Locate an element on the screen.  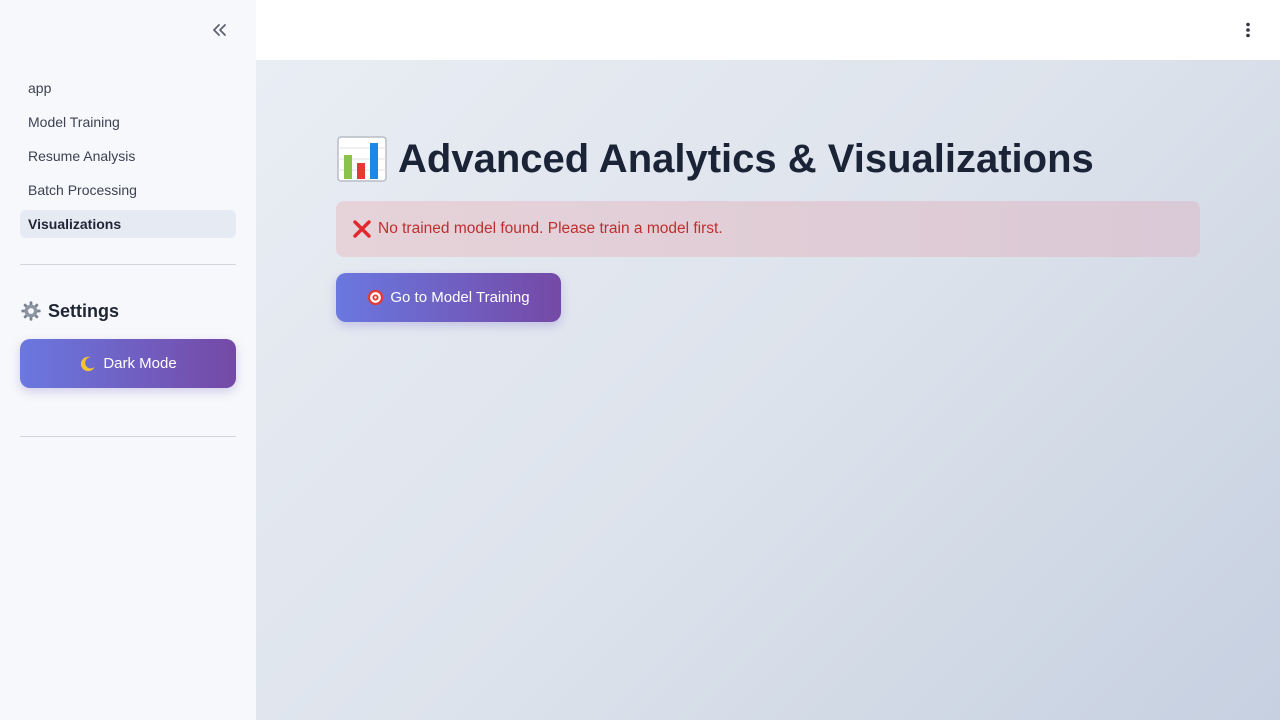
collapse-sidebar-button is located at coordinates (220, 30).